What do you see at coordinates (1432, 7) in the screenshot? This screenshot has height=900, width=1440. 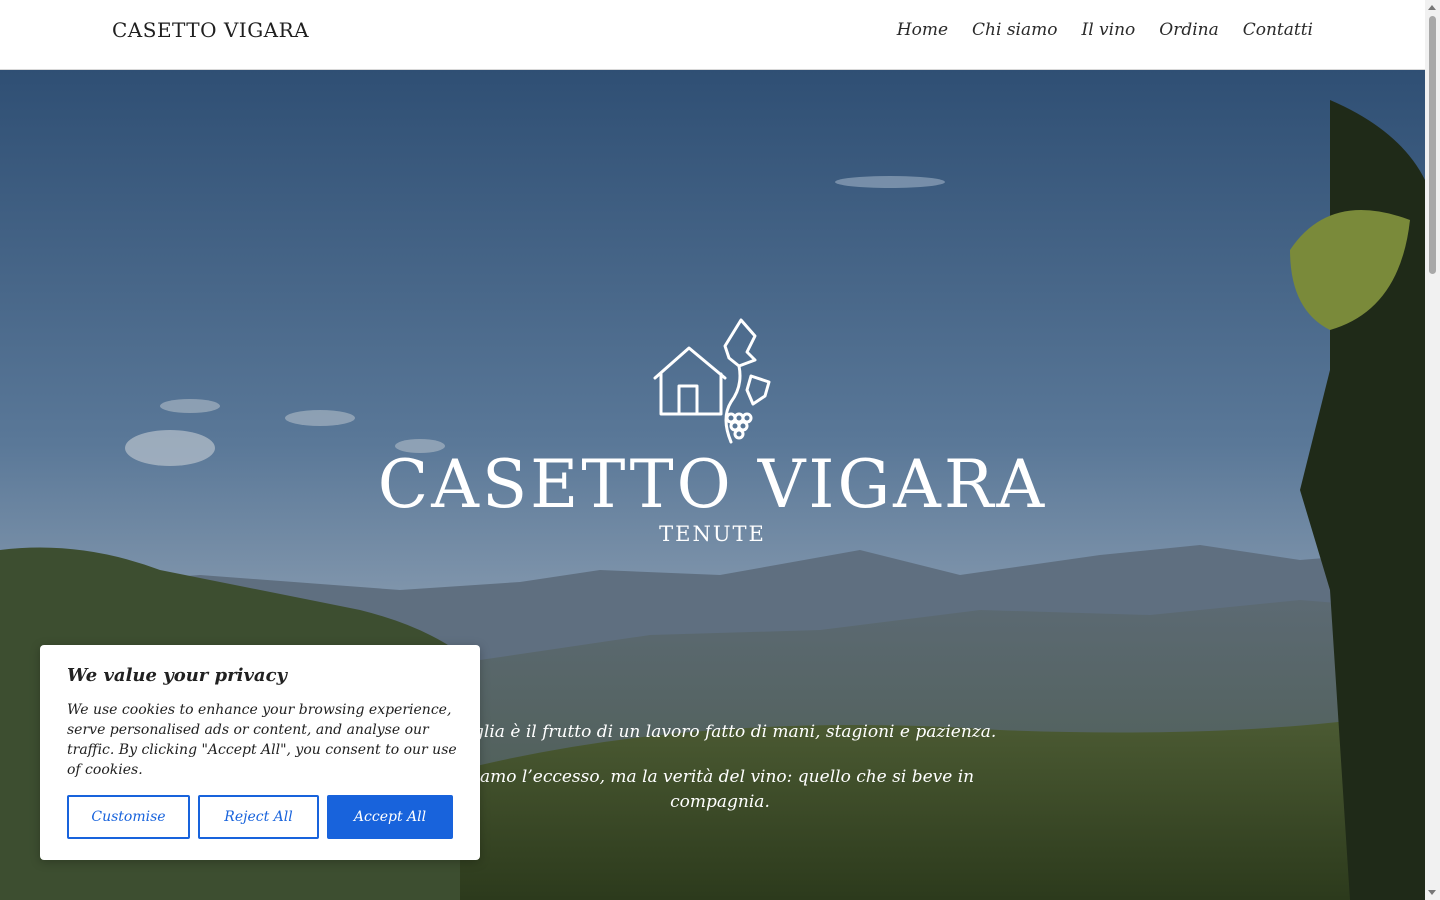 I see `scroll-up-icon` at bounding box center [1432, 7].